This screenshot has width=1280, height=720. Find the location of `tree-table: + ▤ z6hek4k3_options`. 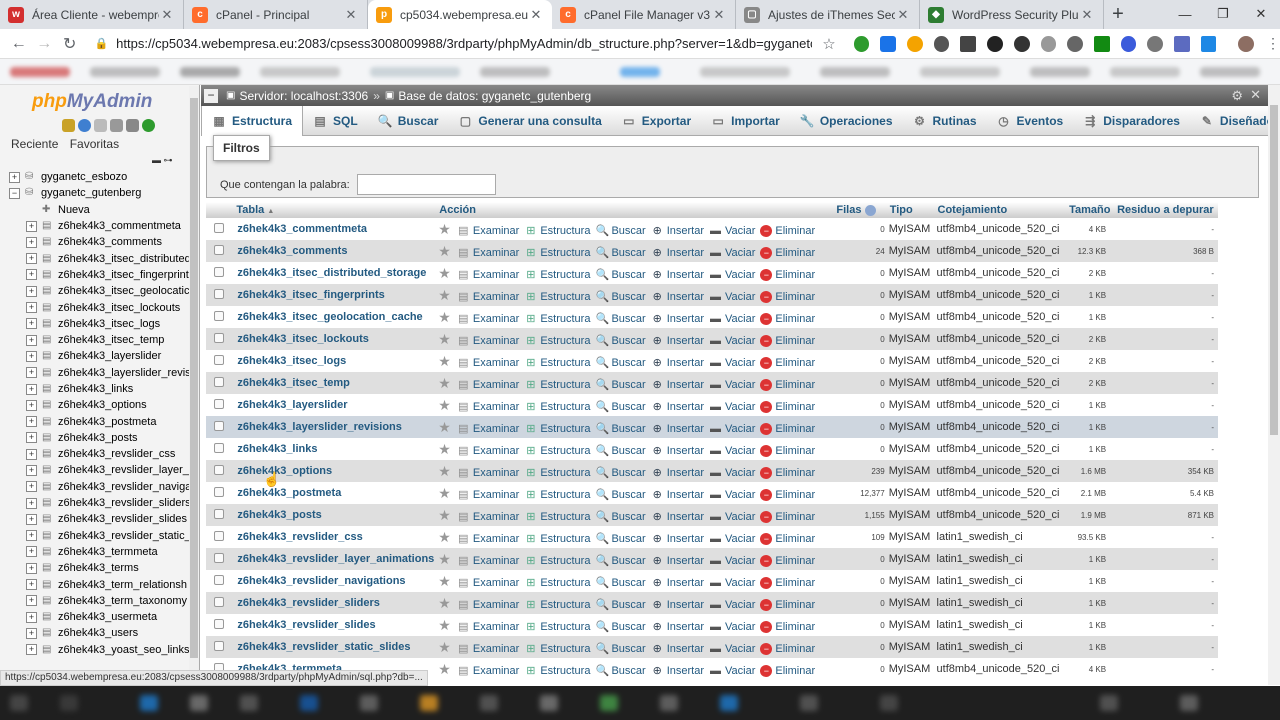

tree-table: + ▤ z6hek4k3_options is located at coordinates (95, 405).